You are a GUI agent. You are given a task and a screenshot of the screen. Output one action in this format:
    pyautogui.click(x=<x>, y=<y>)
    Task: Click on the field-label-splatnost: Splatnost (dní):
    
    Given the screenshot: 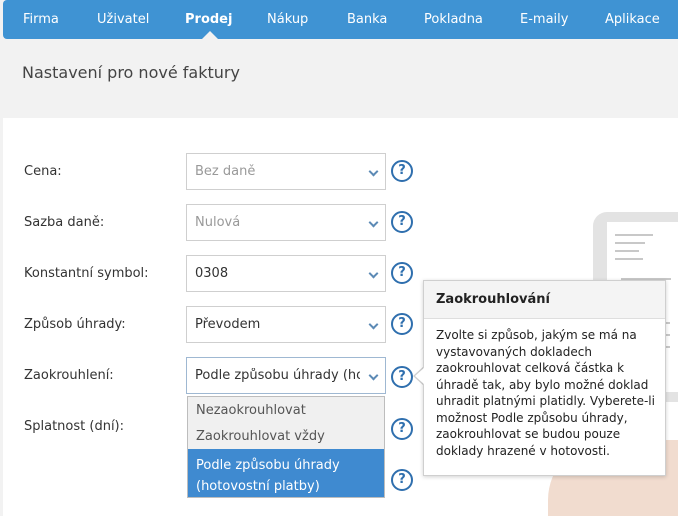 What is the action you would take?
    pyautogui.click(x=74, y=426)
    